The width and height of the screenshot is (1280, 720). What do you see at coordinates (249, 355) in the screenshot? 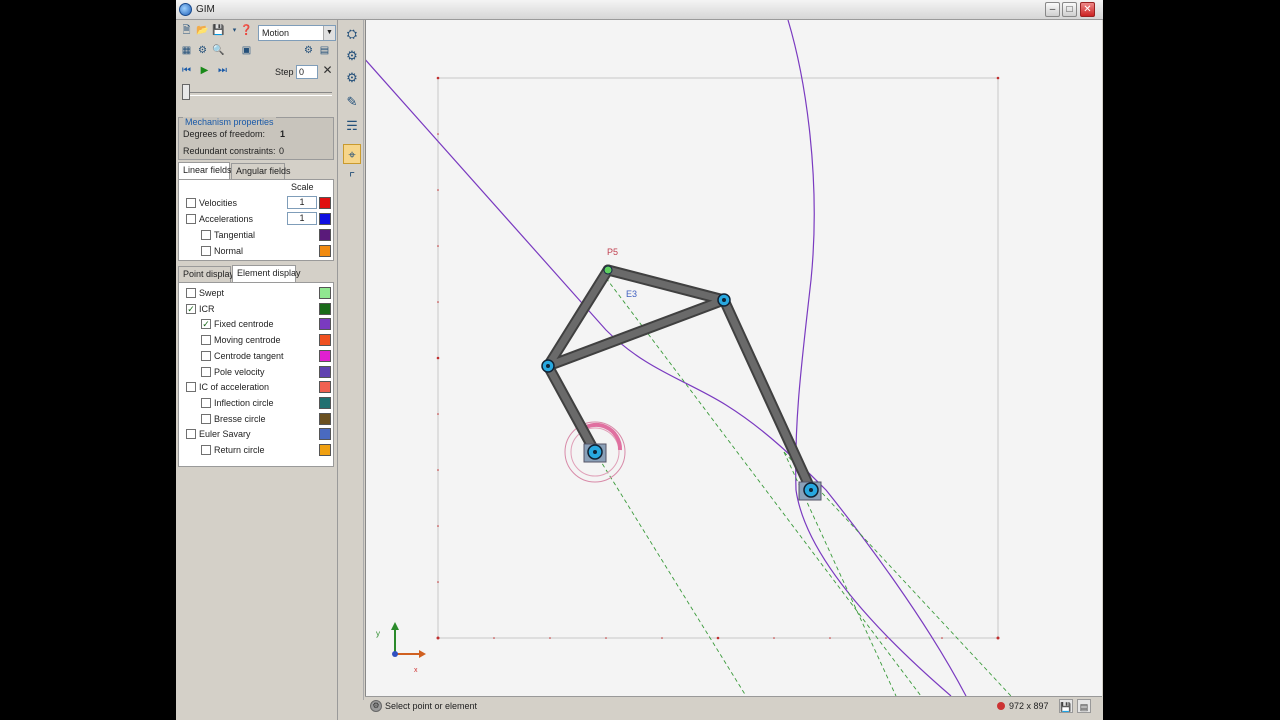
I see `centrode-tangent-label: Centrode tangent` at bounding box center [249, 355].